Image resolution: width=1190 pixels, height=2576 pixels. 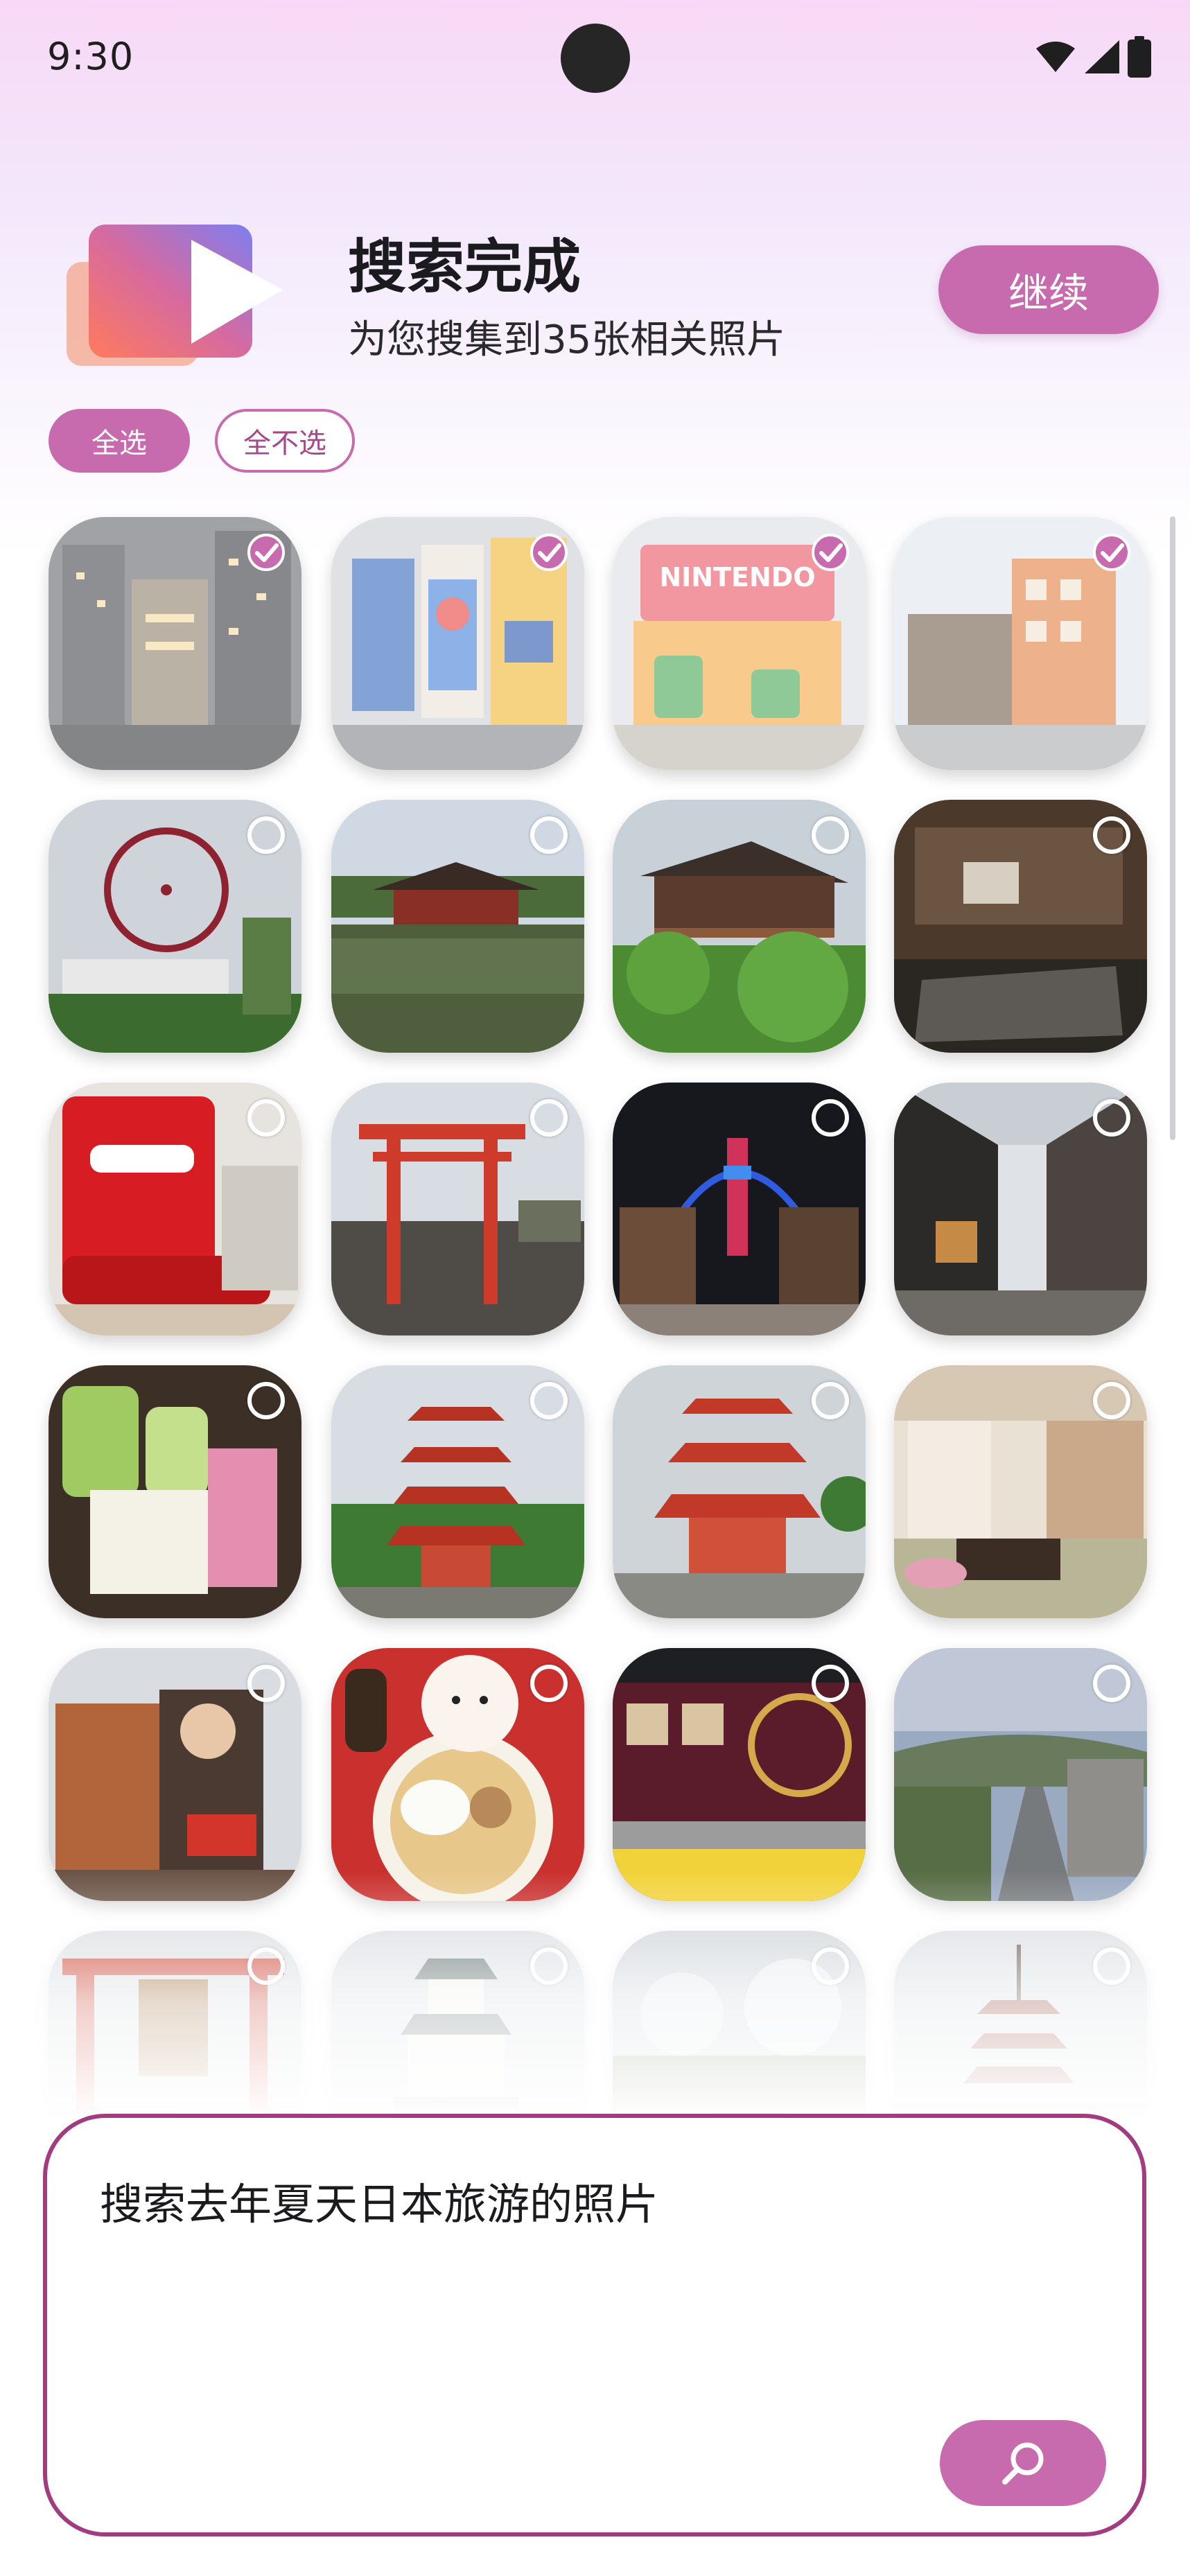 I want to click on camera-cutout, so click(x=595, y=58).